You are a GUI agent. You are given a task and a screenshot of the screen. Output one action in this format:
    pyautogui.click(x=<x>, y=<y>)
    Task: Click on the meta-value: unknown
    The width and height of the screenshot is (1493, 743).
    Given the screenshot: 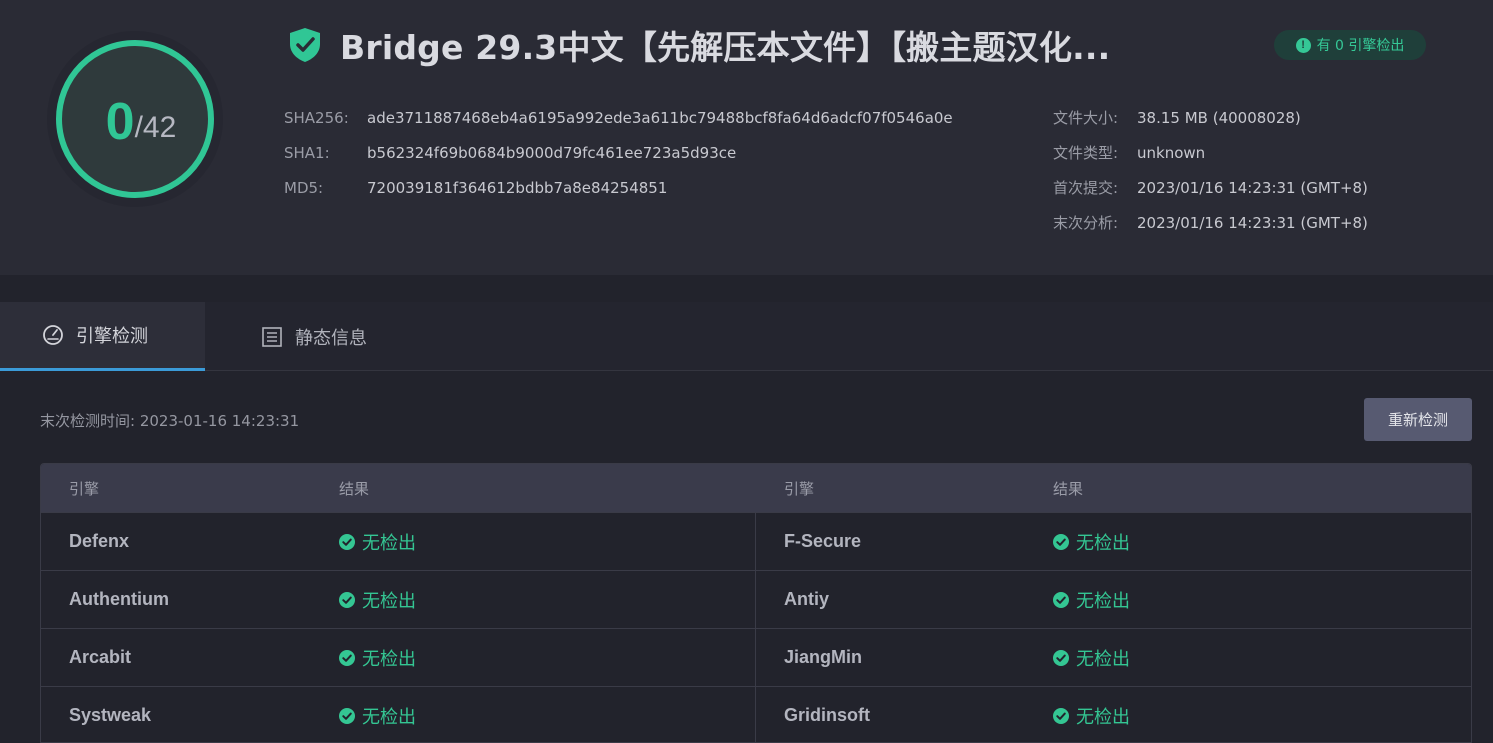 What is the action you would take?
    pyautogui.click(x=1171, y=152)
    